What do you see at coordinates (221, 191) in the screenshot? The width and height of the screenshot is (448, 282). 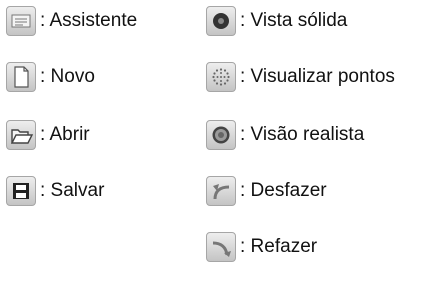 I see `undo-icon` at bounding box center [221, 191].